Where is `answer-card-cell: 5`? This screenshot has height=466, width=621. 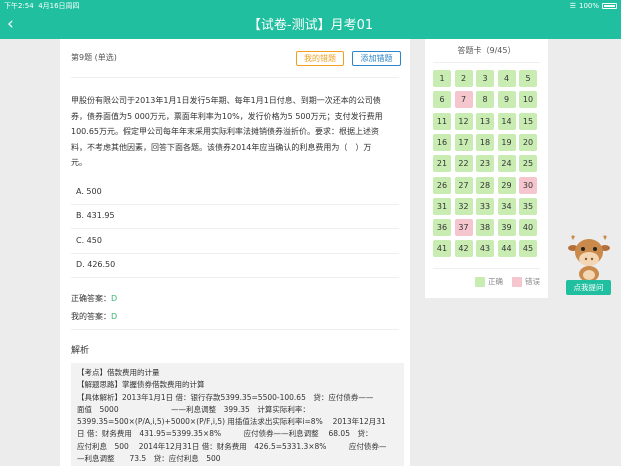 answer-card-cell: 5 is located at coordinates (528, 78).